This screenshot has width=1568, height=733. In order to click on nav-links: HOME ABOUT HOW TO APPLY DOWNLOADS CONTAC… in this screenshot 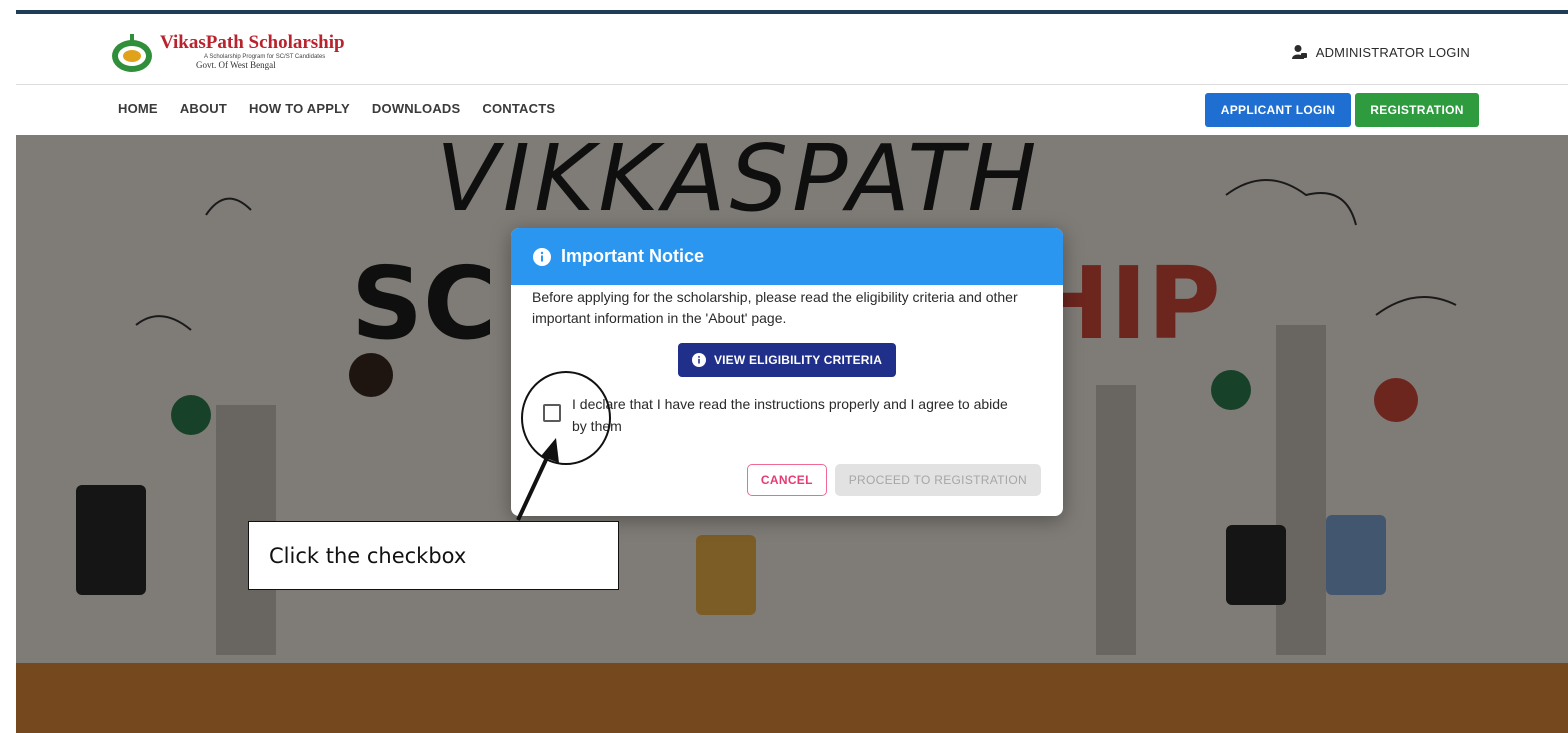, I will do `click(336, 108)`.